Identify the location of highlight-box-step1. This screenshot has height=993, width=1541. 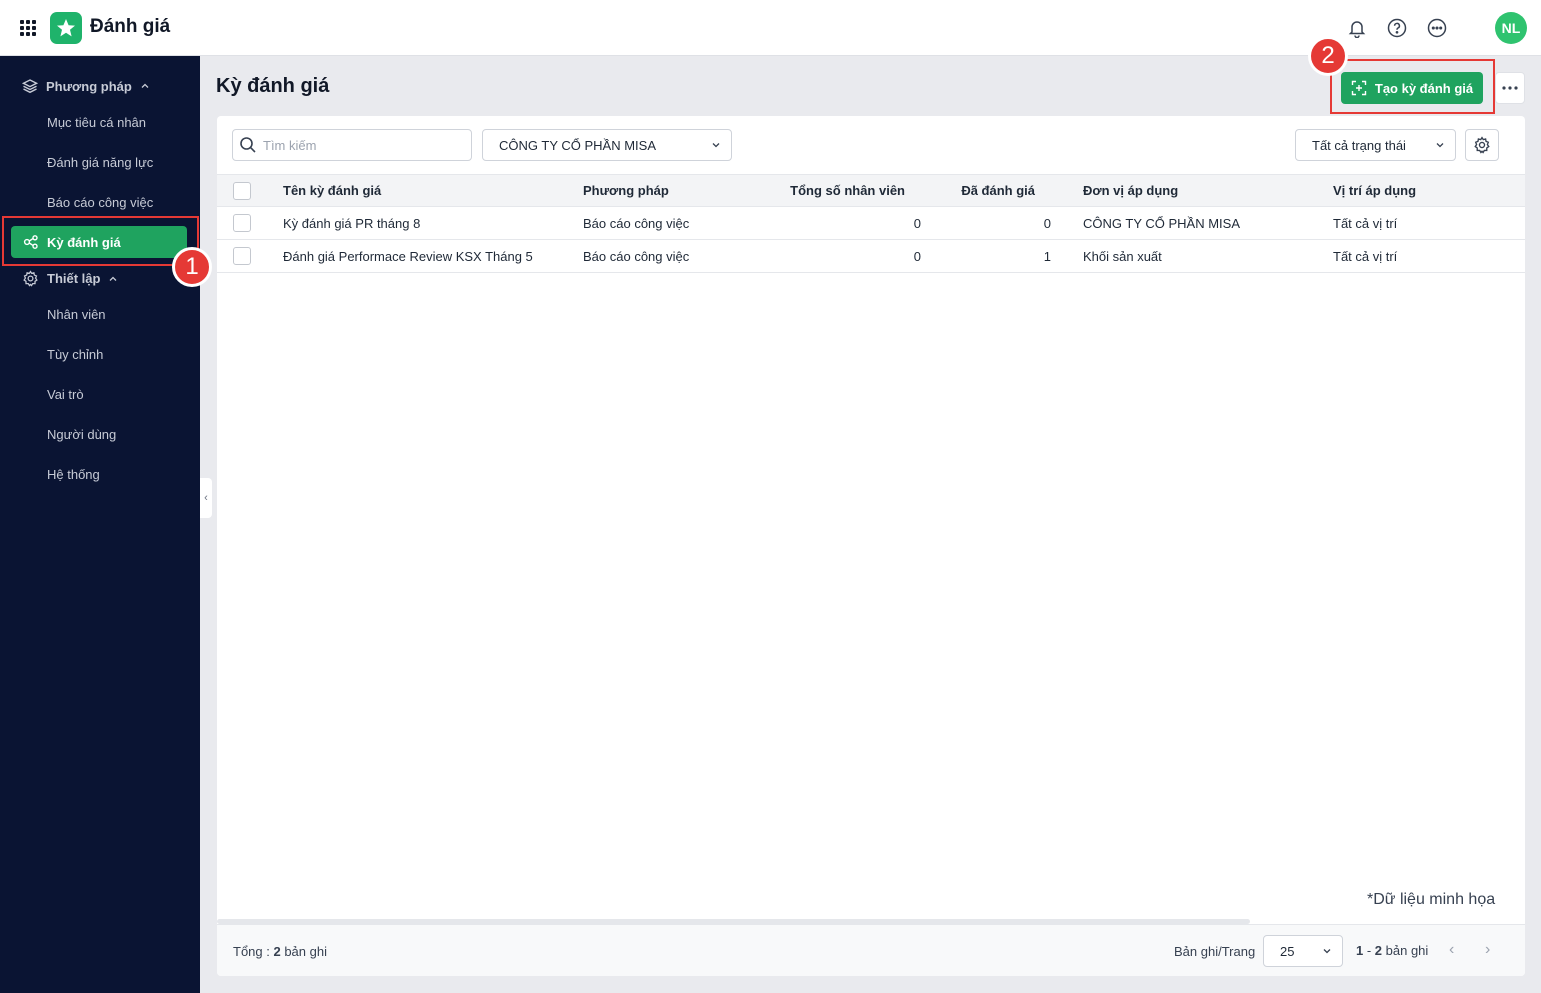
(100, 241).